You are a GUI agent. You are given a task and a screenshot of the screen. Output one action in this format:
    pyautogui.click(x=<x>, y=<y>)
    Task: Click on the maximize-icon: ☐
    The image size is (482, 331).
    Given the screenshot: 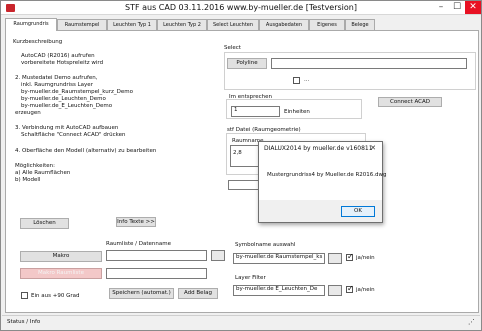 What is the action you would take?
    pyautogui.click(x=457, y=7)
    